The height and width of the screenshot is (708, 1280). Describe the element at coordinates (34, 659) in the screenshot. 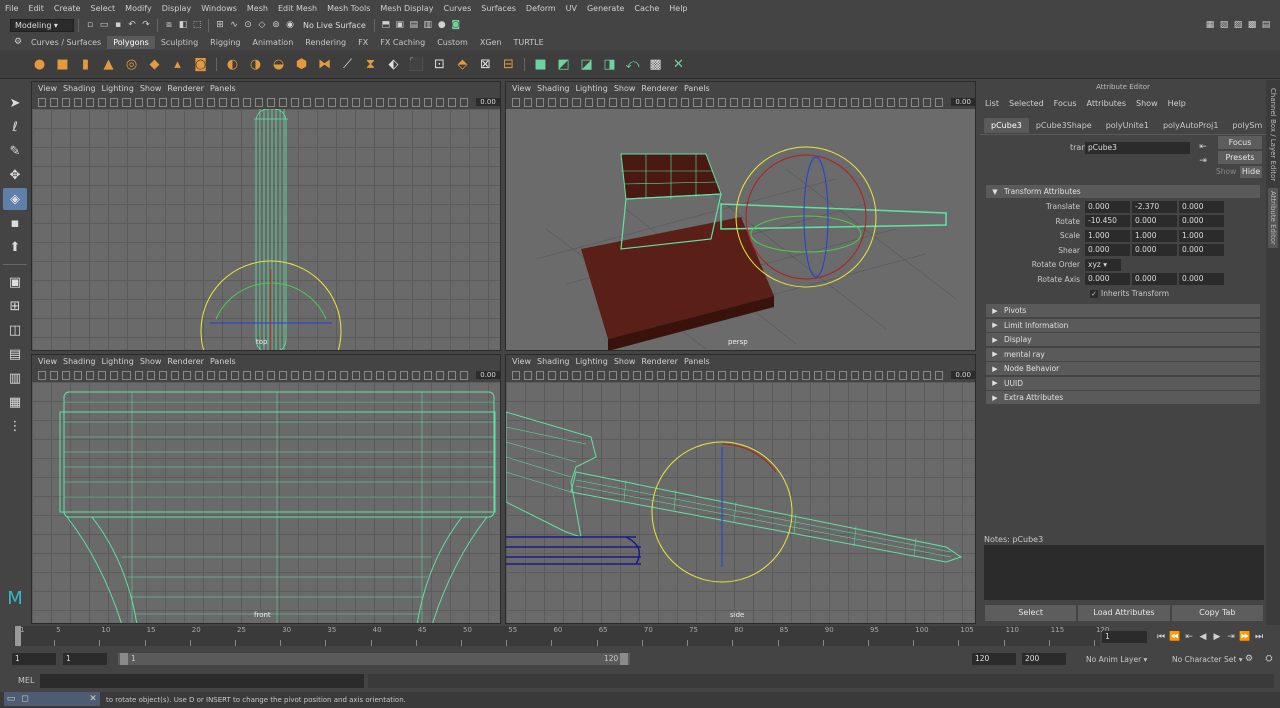

I see `animation-start-field: 1` at that location.